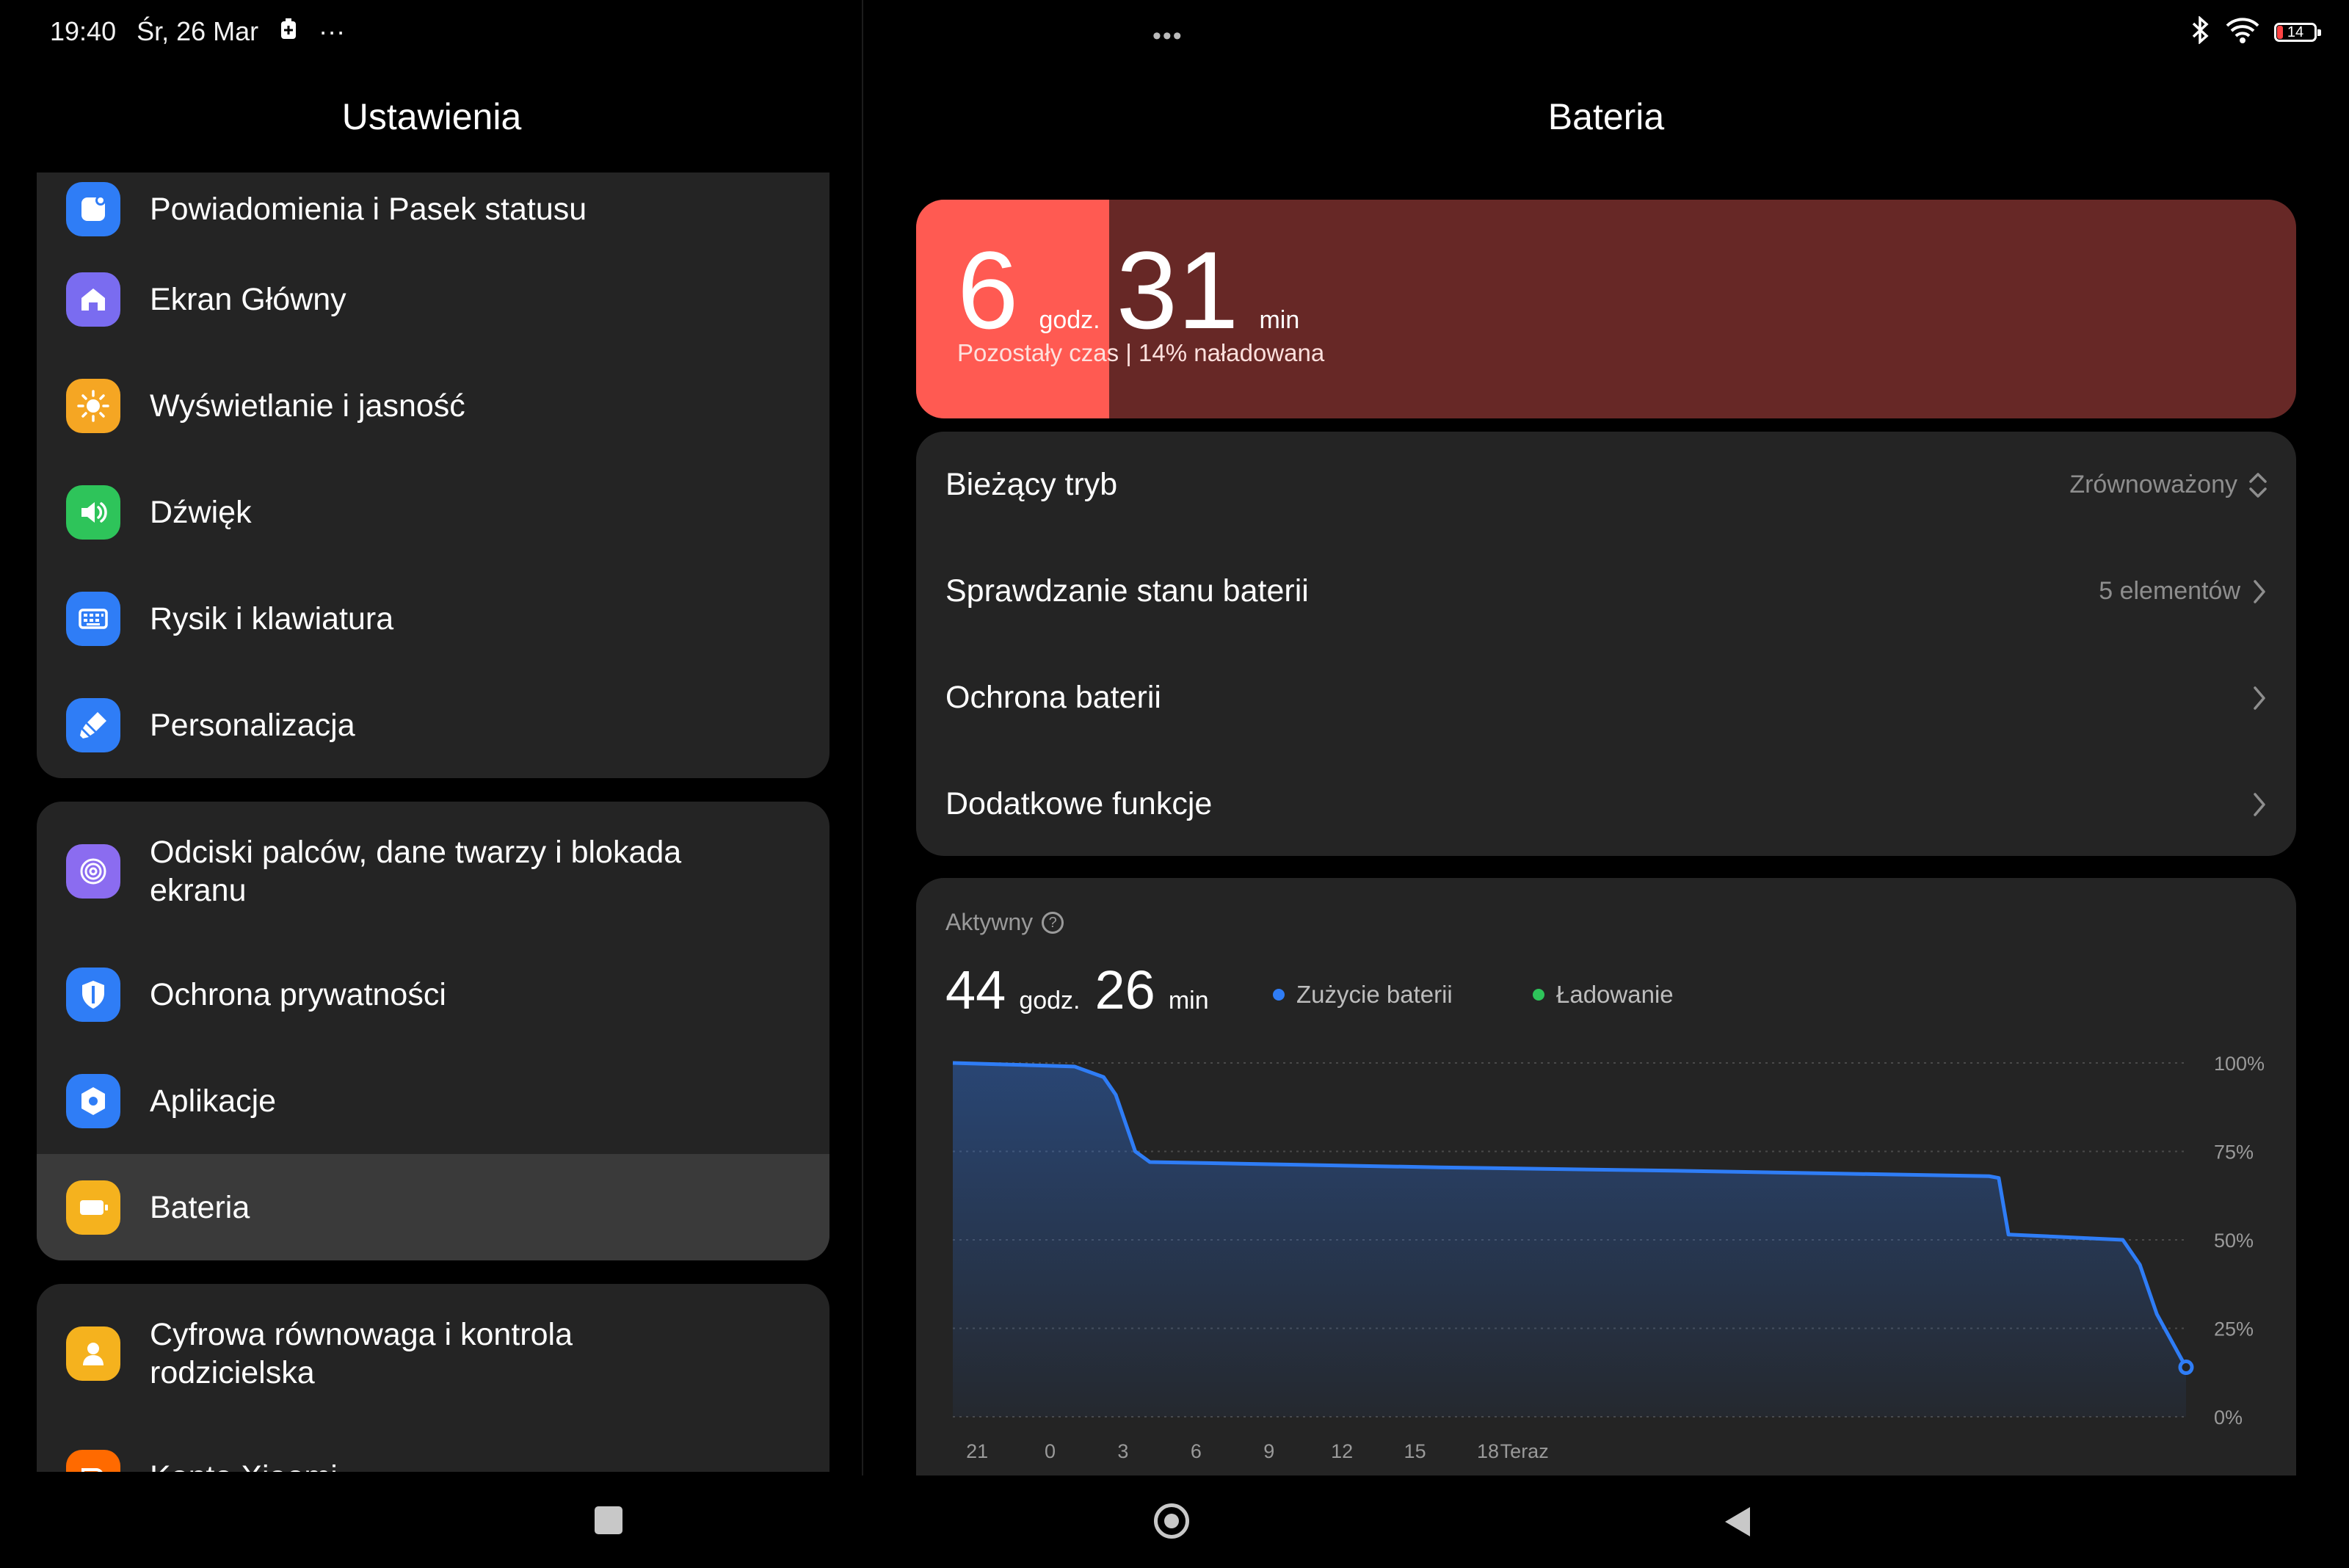  What do you see at coordinates (198, 31) in the screenshot?
I see `status-date: Śr, 26 Mar` at bounding box center [198, 31].